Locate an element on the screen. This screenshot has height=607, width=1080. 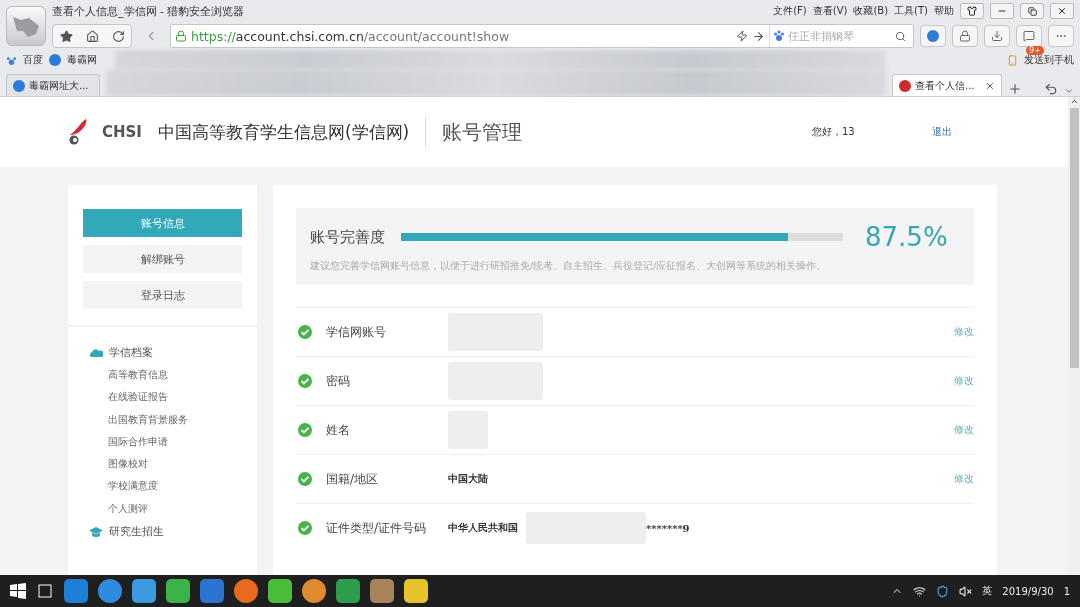
download-button is located at coordinates (997, 36).